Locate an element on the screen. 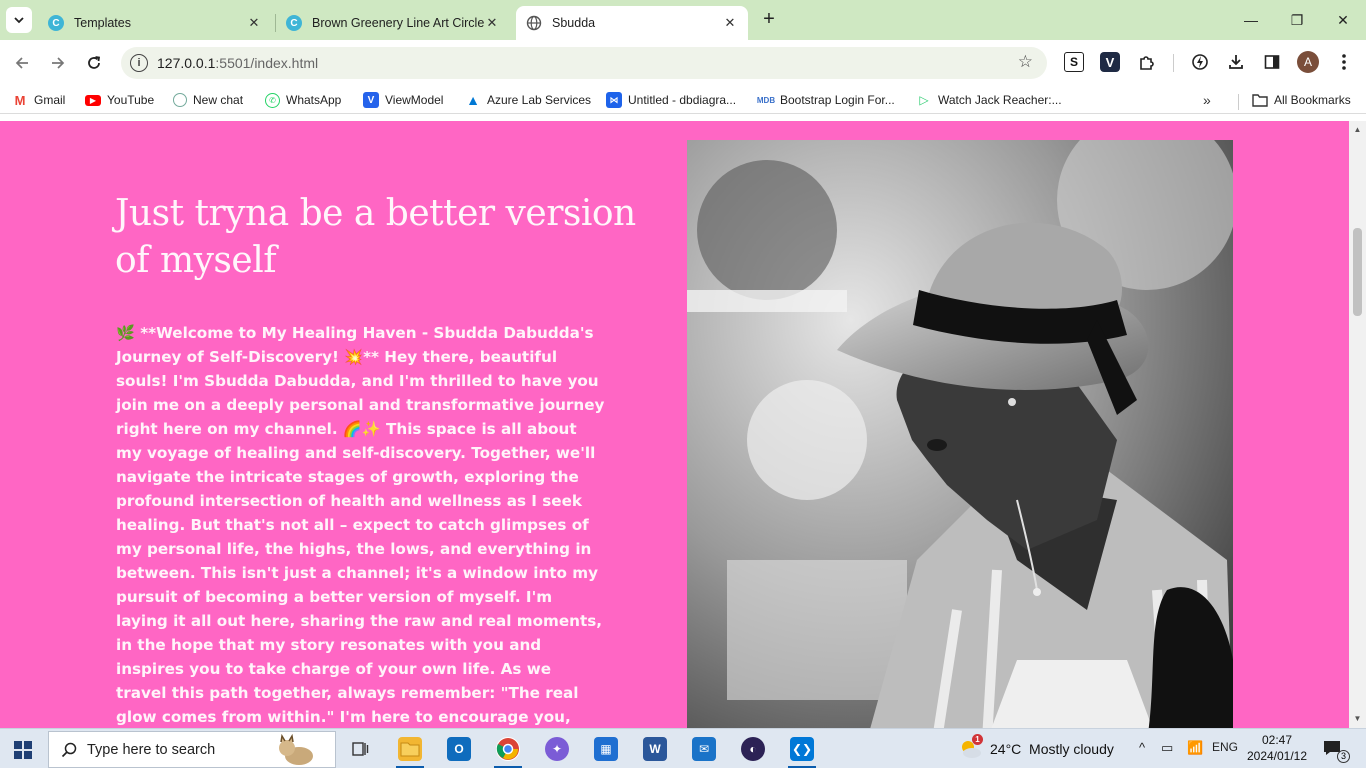  new-tab-button: + is located at coordinates (769, 20).